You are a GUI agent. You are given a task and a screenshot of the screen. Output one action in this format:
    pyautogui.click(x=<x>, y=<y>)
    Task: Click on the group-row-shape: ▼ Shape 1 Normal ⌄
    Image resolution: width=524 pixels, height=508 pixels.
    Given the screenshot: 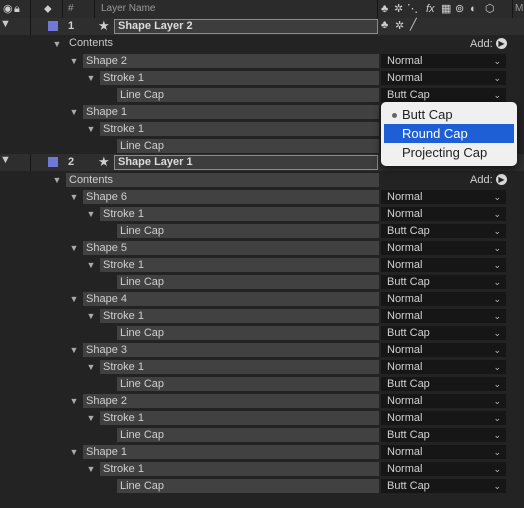 What is the action you would take?
    pyautogui.click(x=262, y=452)
    